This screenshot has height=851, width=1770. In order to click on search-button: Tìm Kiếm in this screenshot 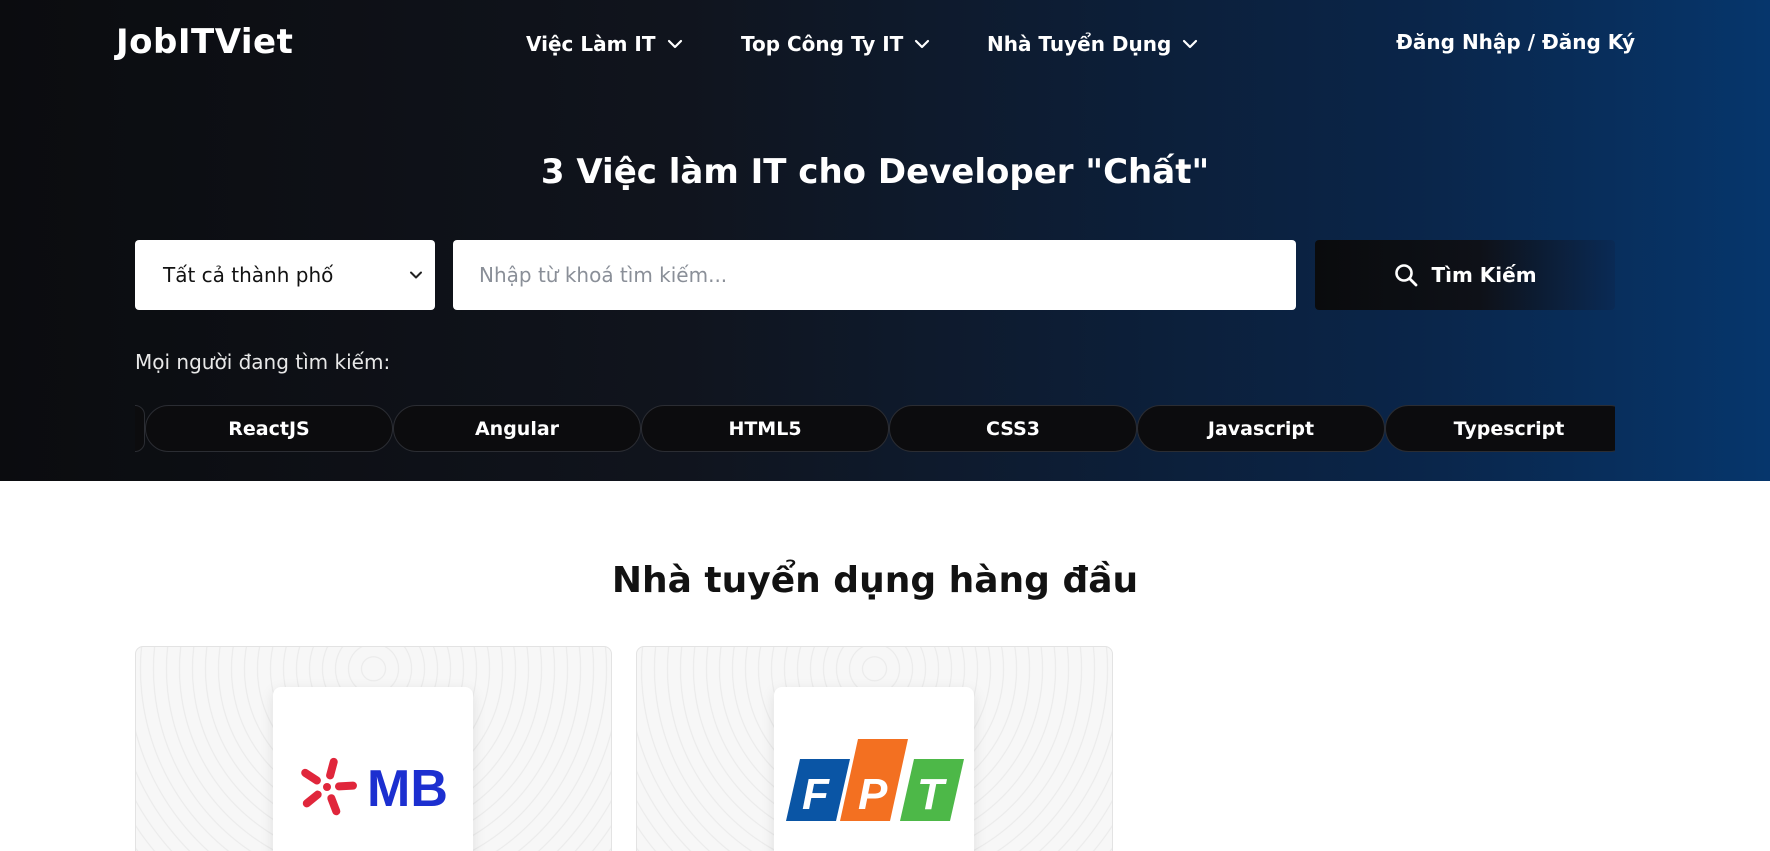, I will do `click(1465, 275)`.